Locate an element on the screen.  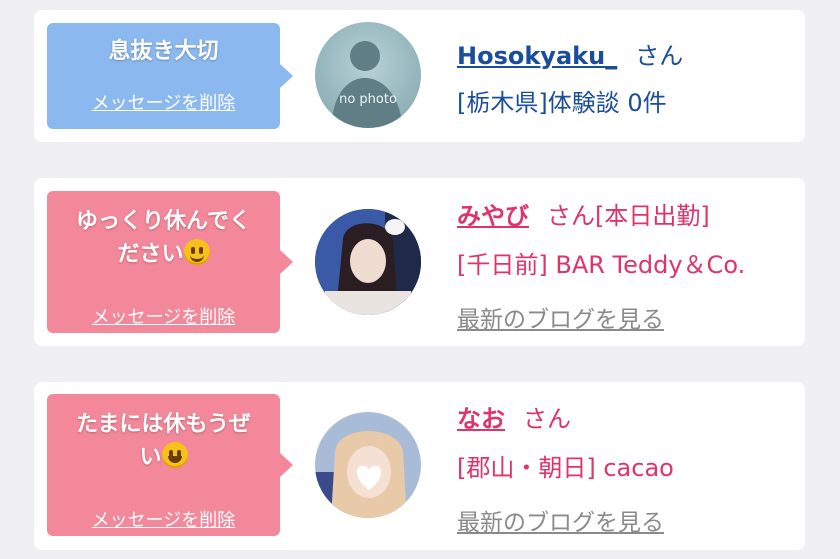
message-bubble: たまには休もうぜ い メッセージを削除 is located at coordinates (170, 465).